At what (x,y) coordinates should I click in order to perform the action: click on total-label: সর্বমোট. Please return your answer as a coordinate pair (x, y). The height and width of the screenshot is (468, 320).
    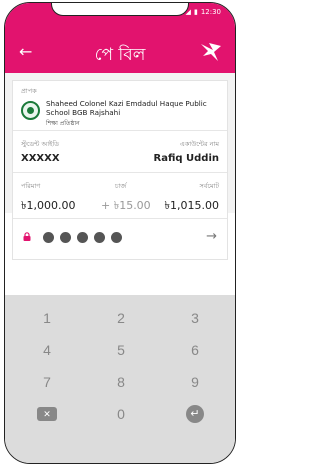
    Looking at the image, I should click on (209, 186).